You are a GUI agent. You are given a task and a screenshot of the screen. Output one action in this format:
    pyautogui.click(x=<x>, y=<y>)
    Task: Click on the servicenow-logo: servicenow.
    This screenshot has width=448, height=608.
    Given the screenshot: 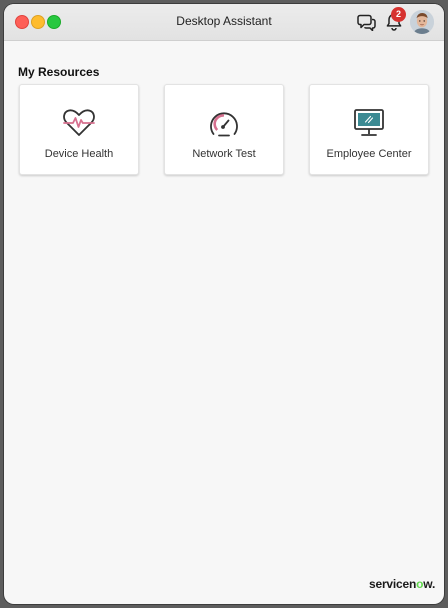 What is the action you would take?
    pyautogui.click(x=402, y=584)
    